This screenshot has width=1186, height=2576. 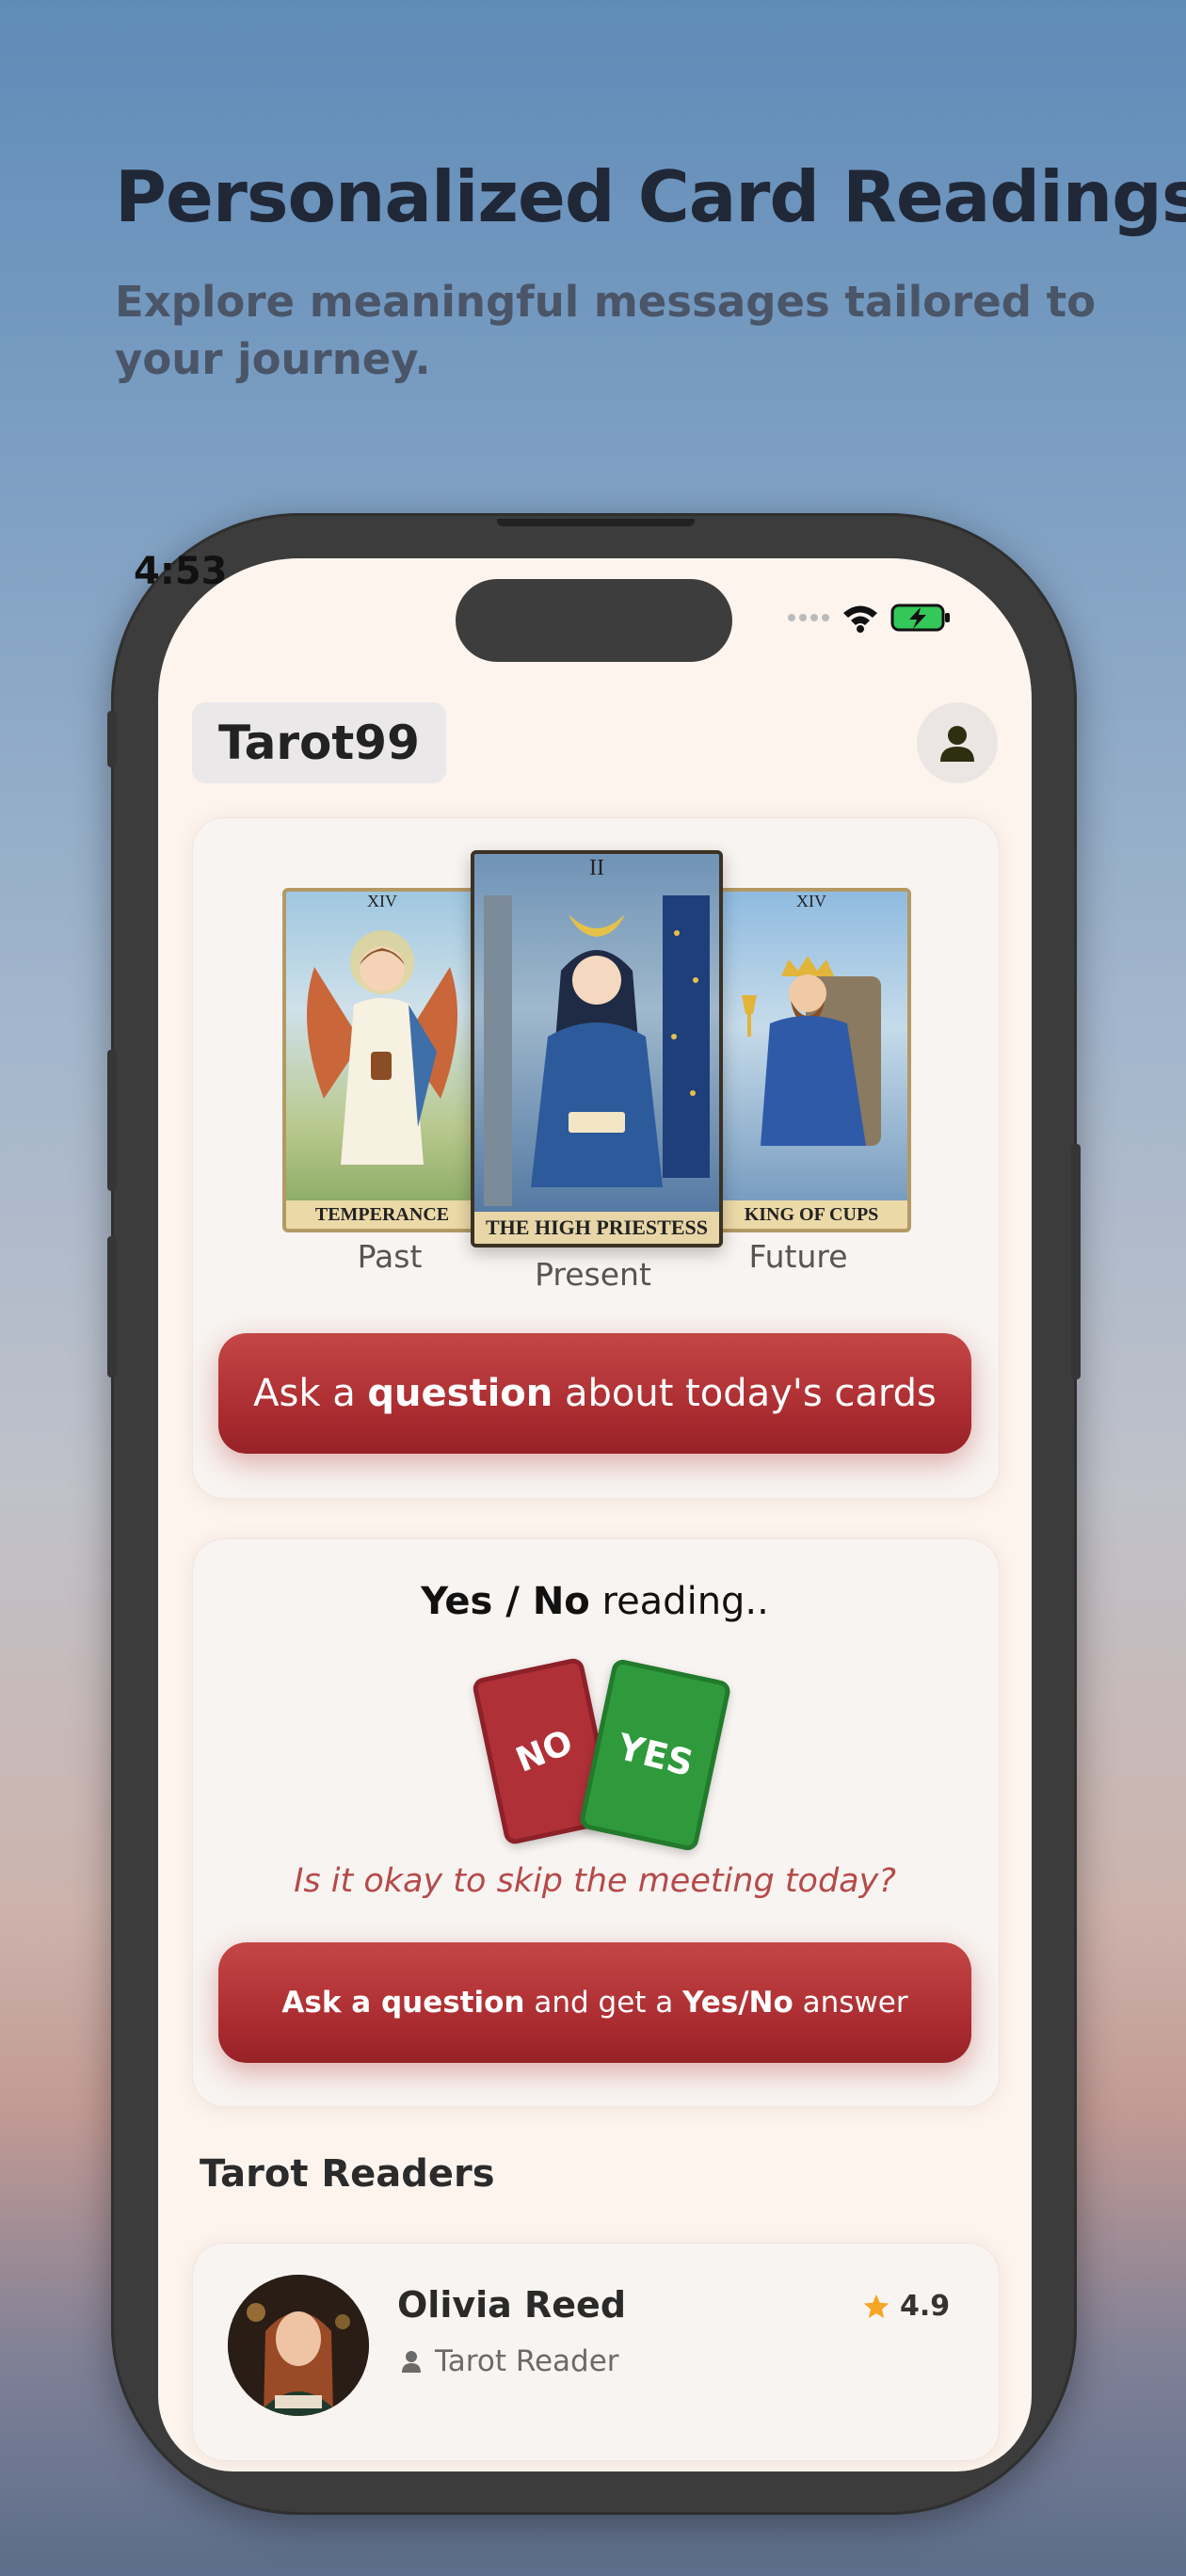 I want to click on button-text-mid: and get a, so click(x=603, y=2003).